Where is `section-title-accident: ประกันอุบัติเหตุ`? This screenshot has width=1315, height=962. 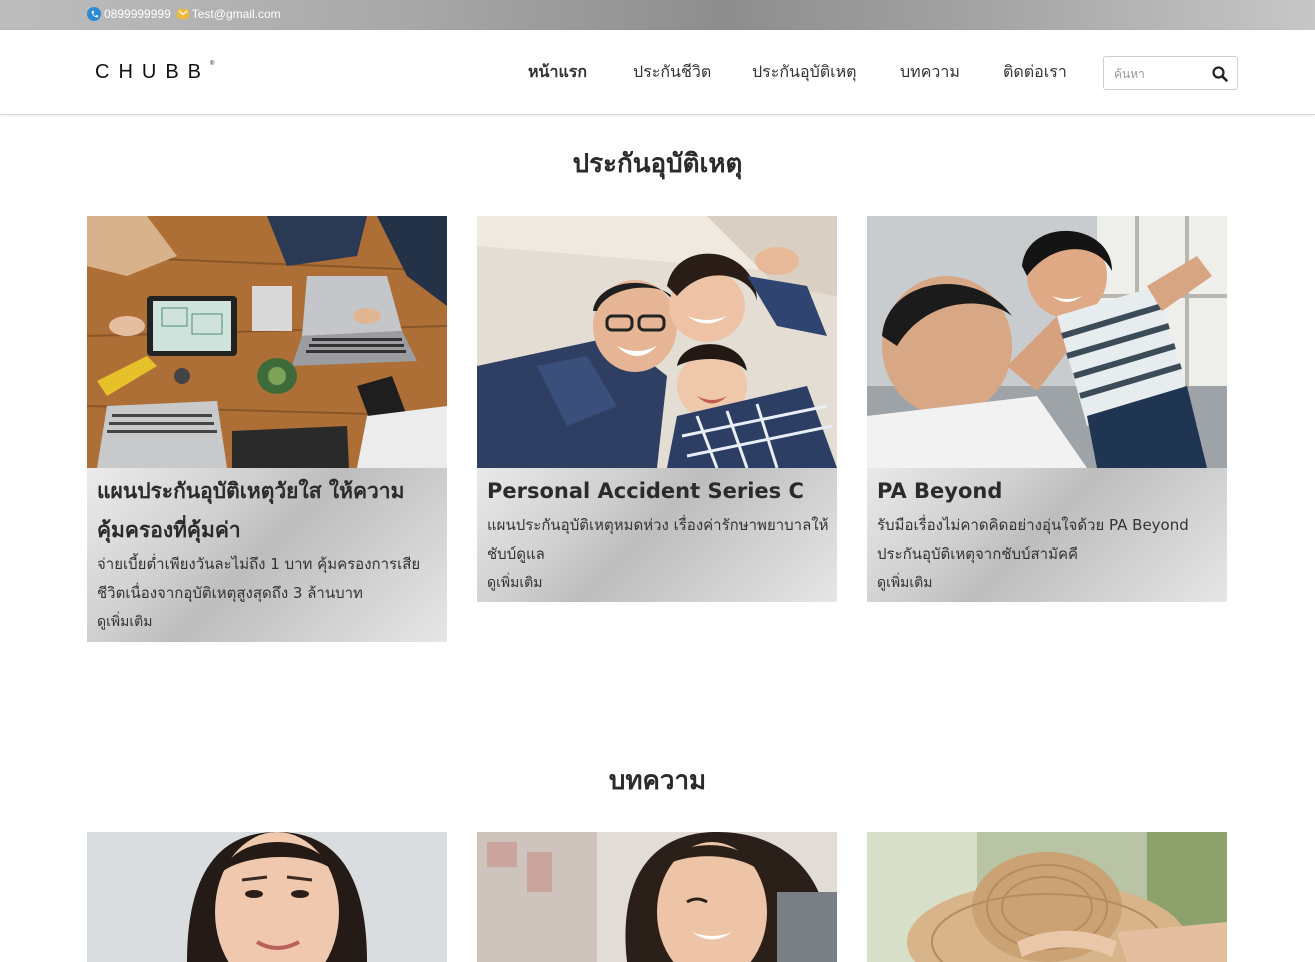
section-title-accident: ประกันอุบัติเหตุ is located at coordinates (657, 164).